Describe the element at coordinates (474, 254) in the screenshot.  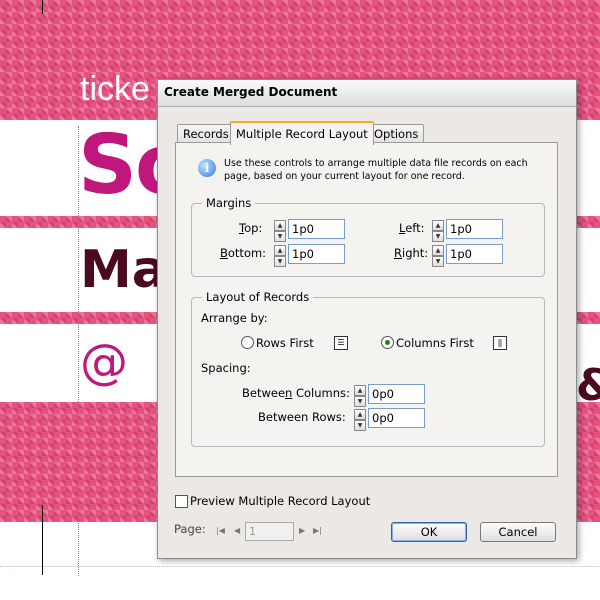
I see `right-margin-field: 1p0` at that location.